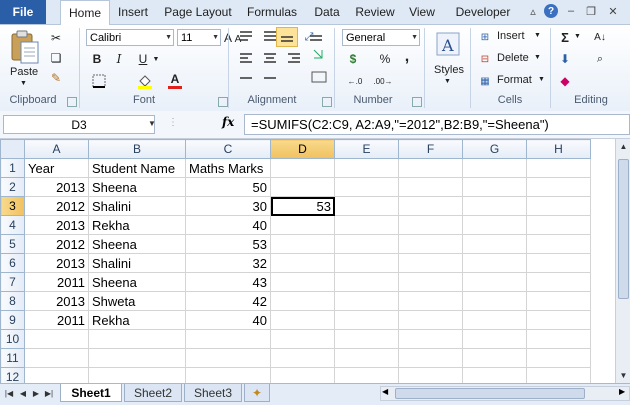  I want to click on cell-c7: 43, so click(228, 282).